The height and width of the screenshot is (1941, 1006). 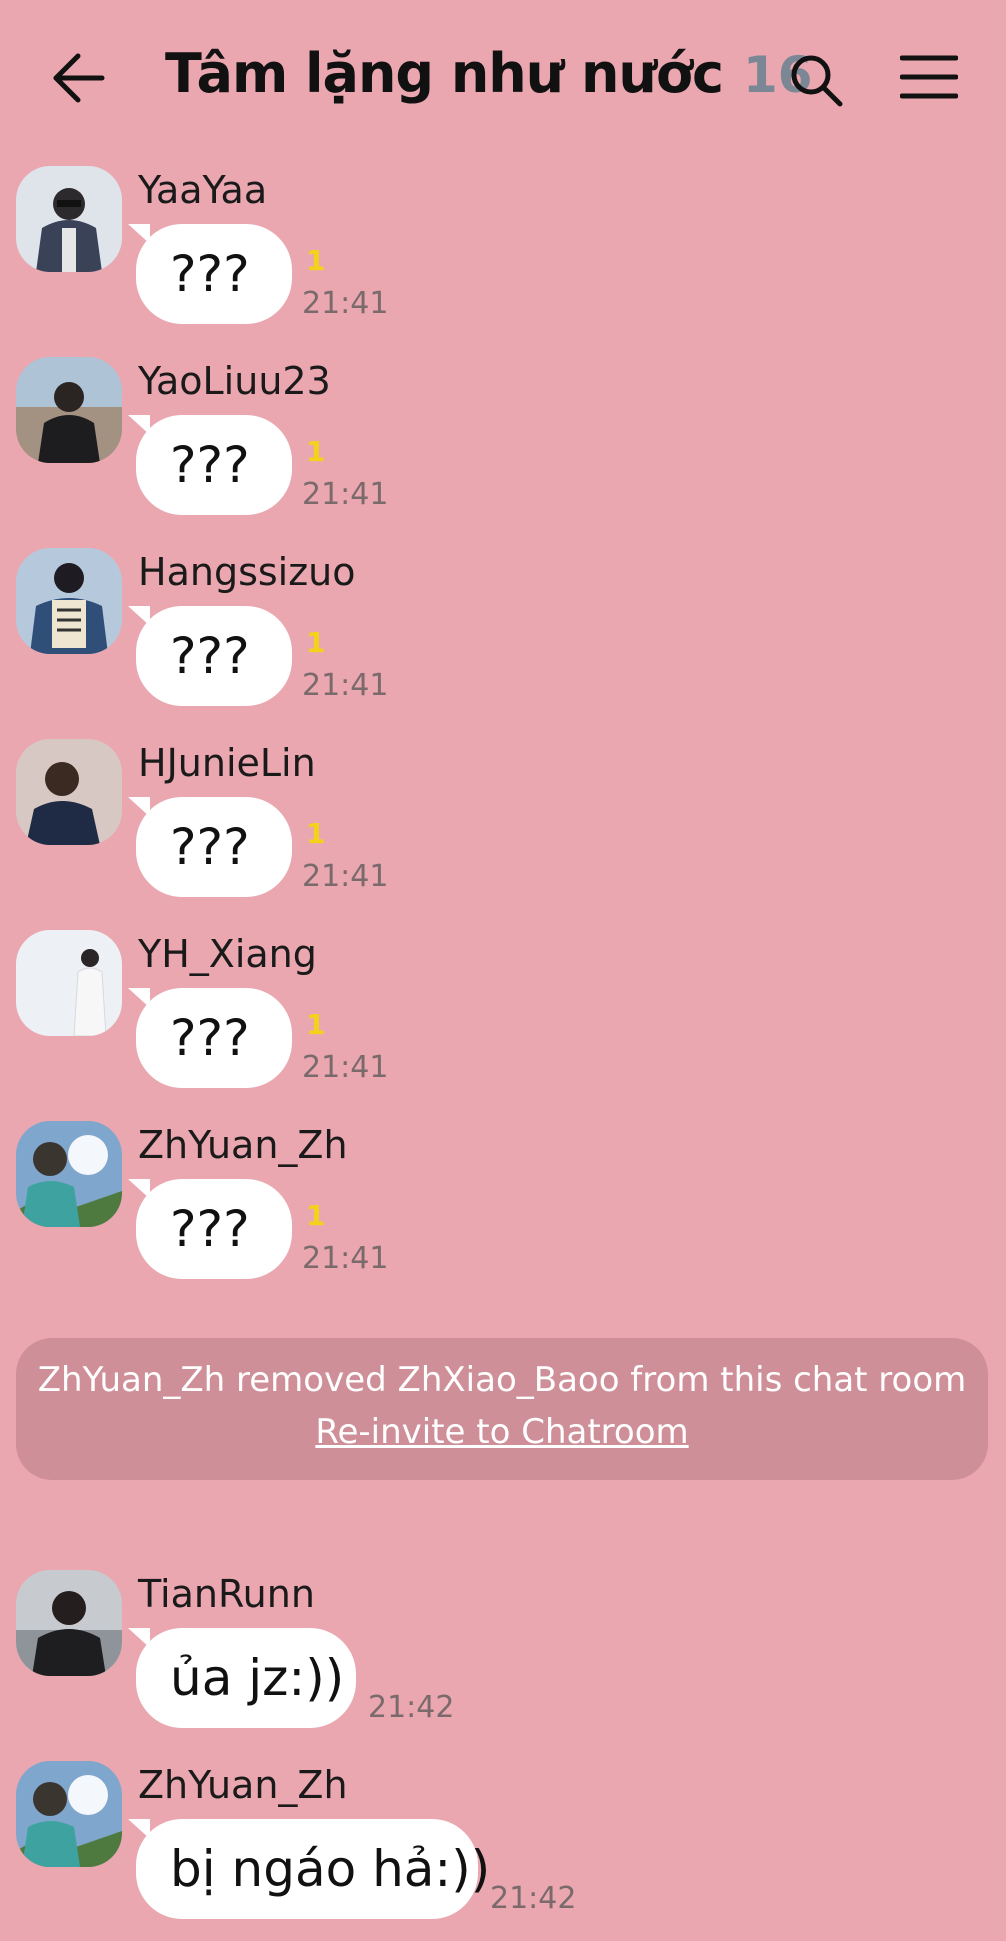 I want to click on message-item: YaoLiuu23 ??? 1 21:41, so click(x=503, y=447).